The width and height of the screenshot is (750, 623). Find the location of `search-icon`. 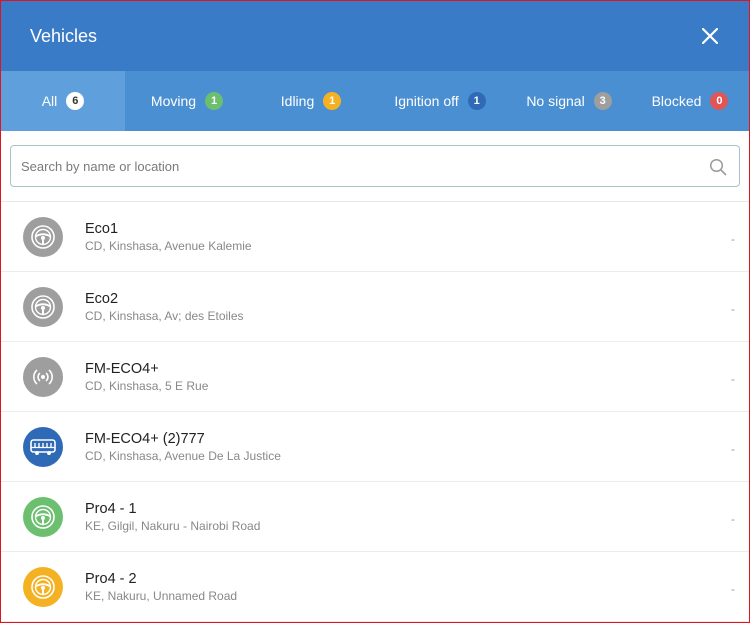

search-icon is located at coordinates (718, 167).